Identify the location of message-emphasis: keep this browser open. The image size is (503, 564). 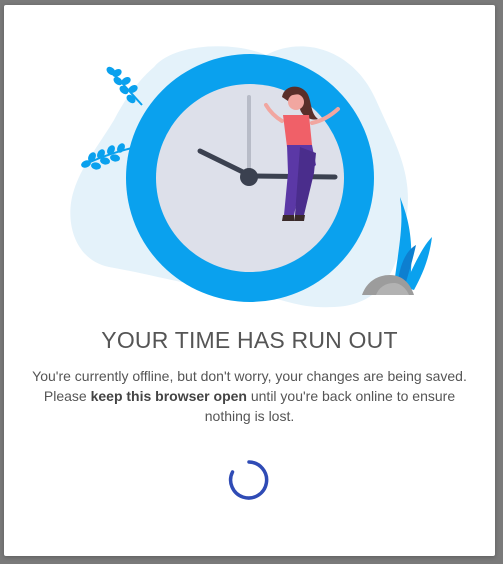
(168, 396).